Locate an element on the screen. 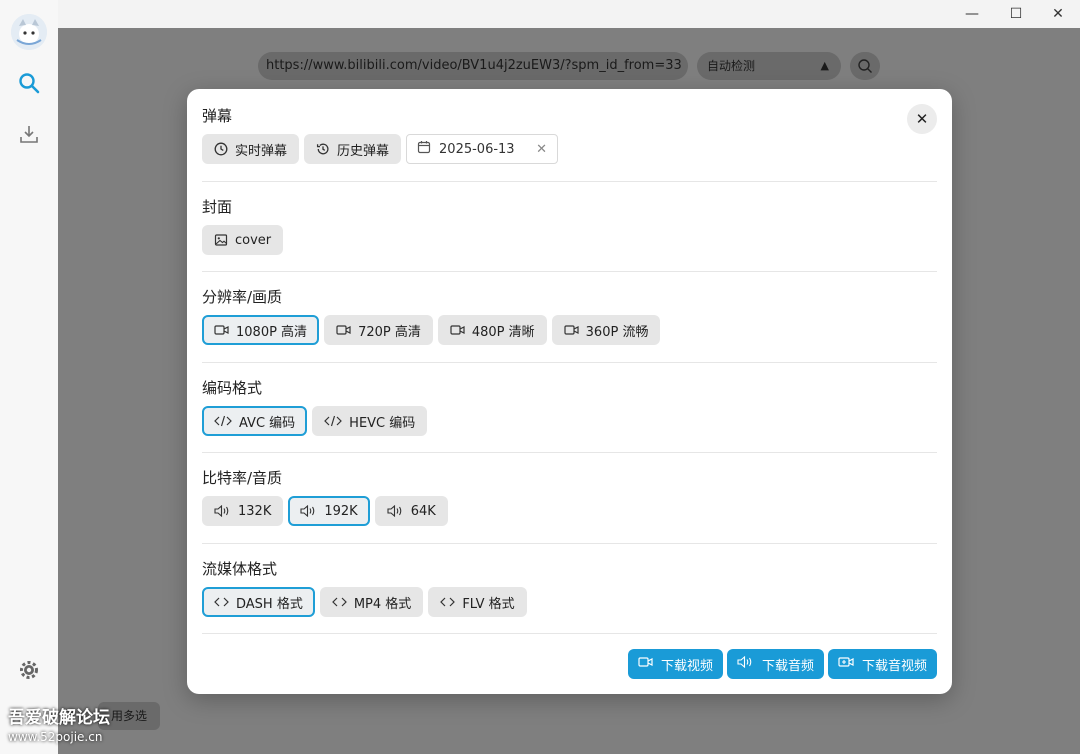 This screenshot has height=754, width=1080. settings-button is located at coordinates (29, 670).